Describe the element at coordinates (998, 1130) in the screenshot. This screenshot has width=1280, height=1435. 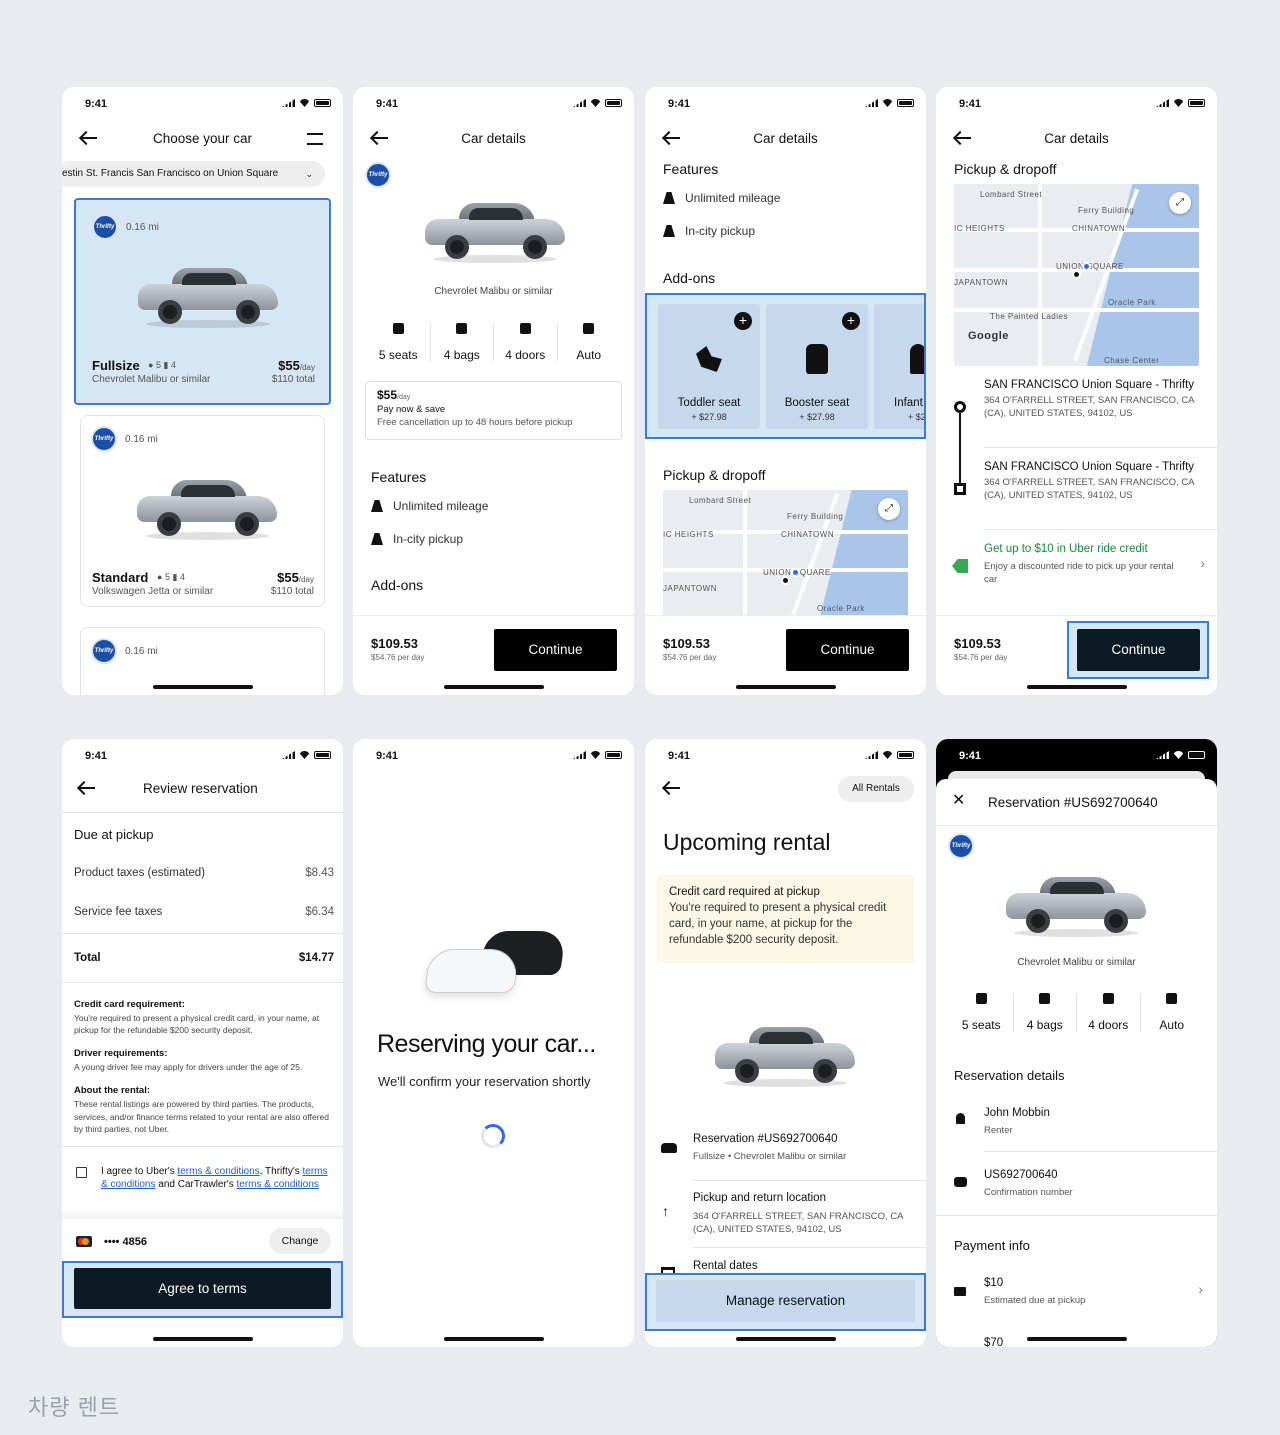
I see `renter-label: Renter` at that location.